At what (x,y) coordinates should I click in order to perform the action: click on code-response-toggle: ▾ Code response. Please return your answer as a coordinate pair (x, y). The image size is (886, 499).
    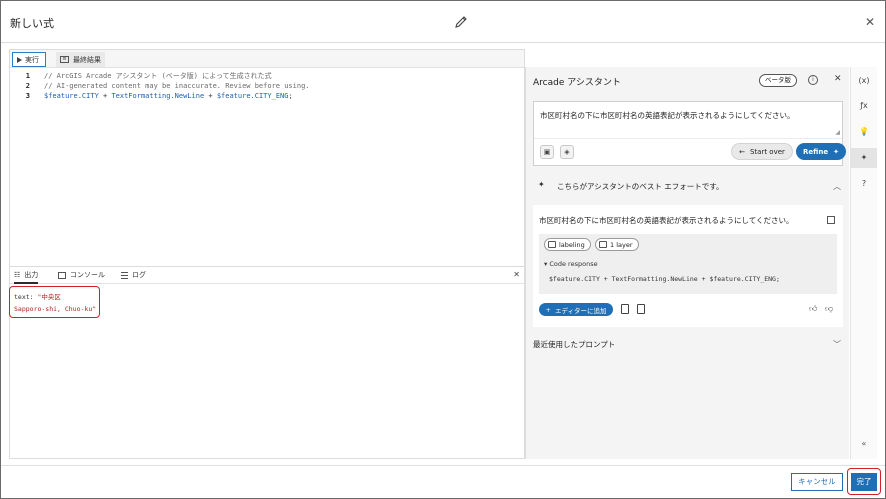
    Looking at the image, I should click on (571, 264).